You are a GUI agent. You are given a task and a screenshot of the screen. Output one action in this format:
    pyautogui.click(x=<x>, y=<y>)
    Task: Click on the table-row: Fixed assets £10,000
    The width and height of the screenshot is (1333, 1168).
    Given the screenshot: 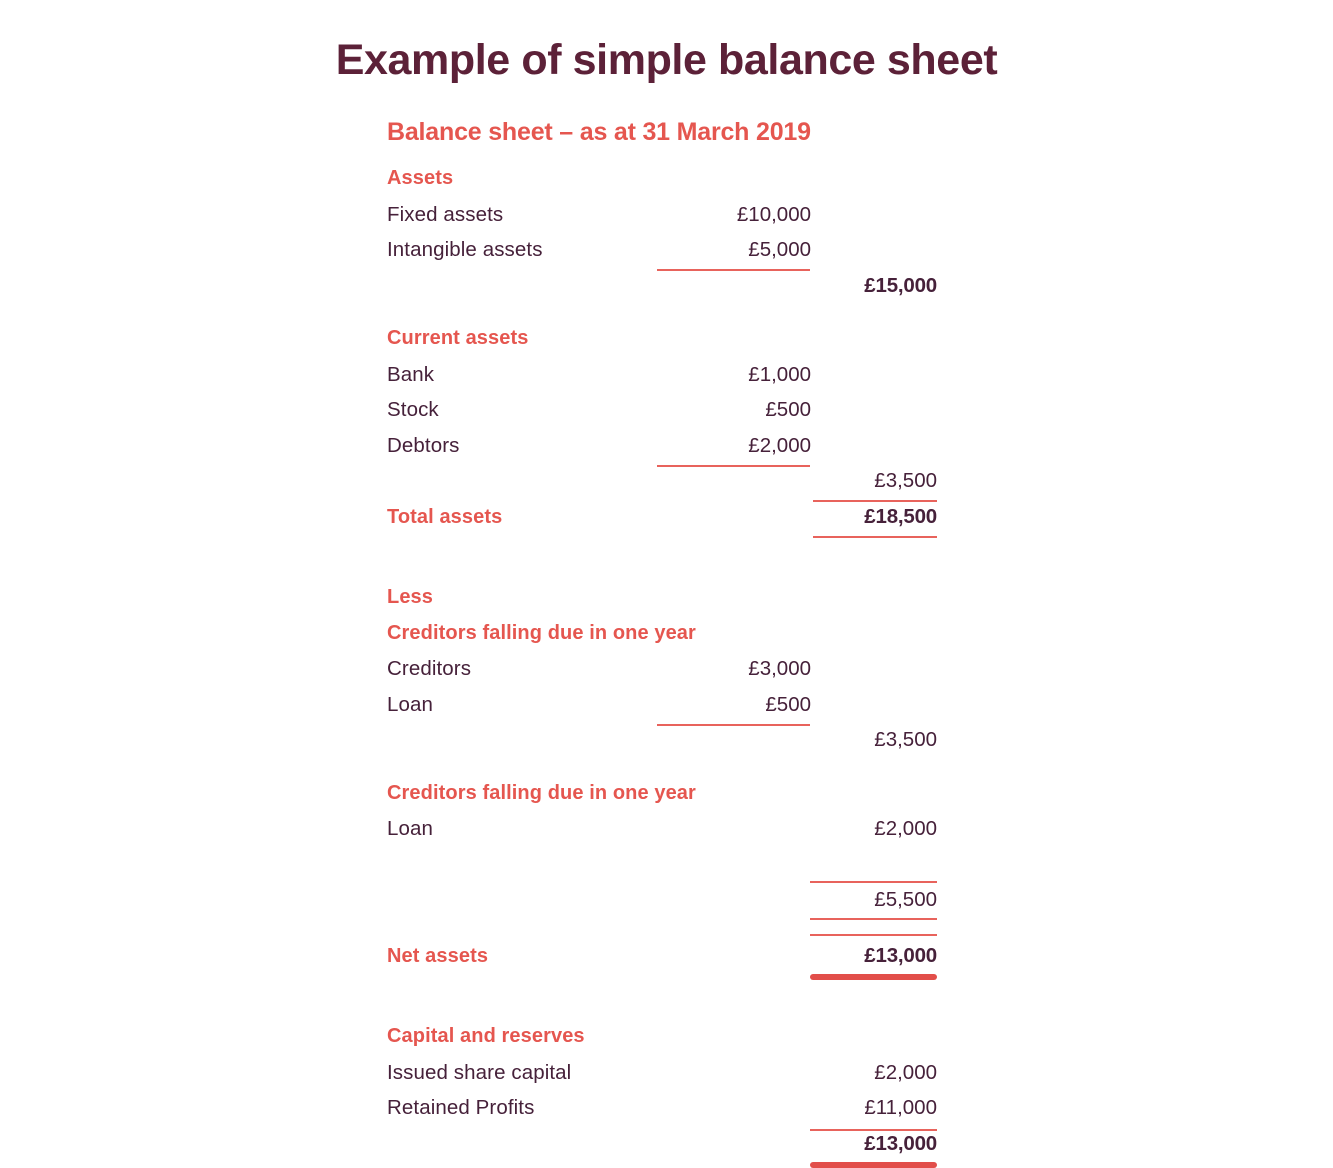 What is the action you would take?
    pyautogui.click(x=667, y=221)
    